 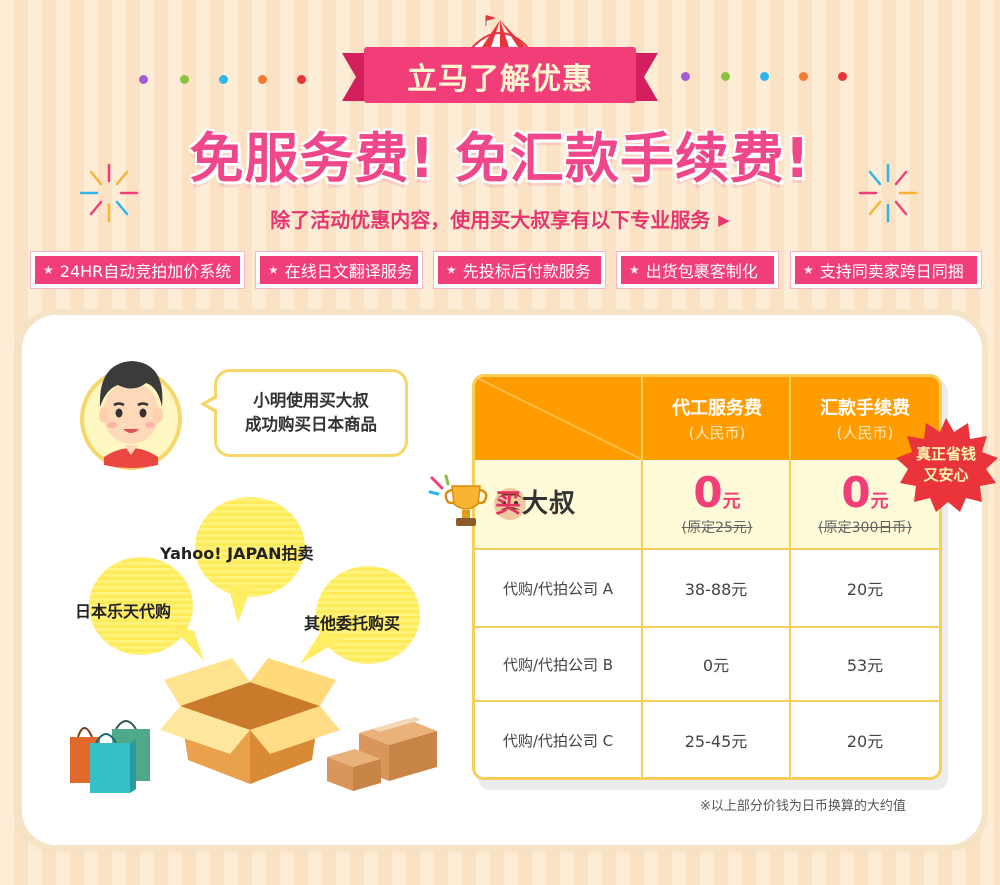 I want to click on shopping-bag-icon, so click(x=110, y=756).